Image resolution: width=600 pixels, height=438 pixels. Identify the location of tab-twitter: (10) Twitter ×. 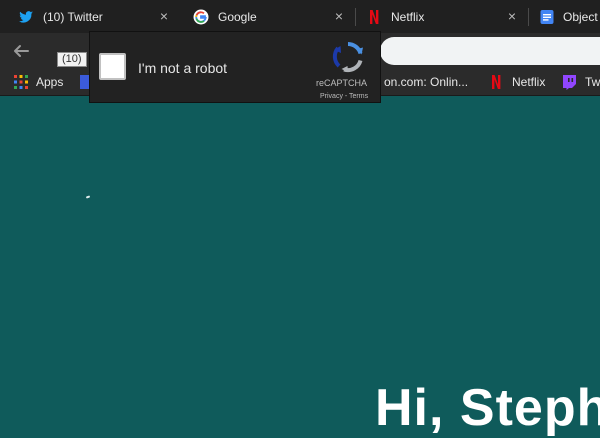
(98, 16).